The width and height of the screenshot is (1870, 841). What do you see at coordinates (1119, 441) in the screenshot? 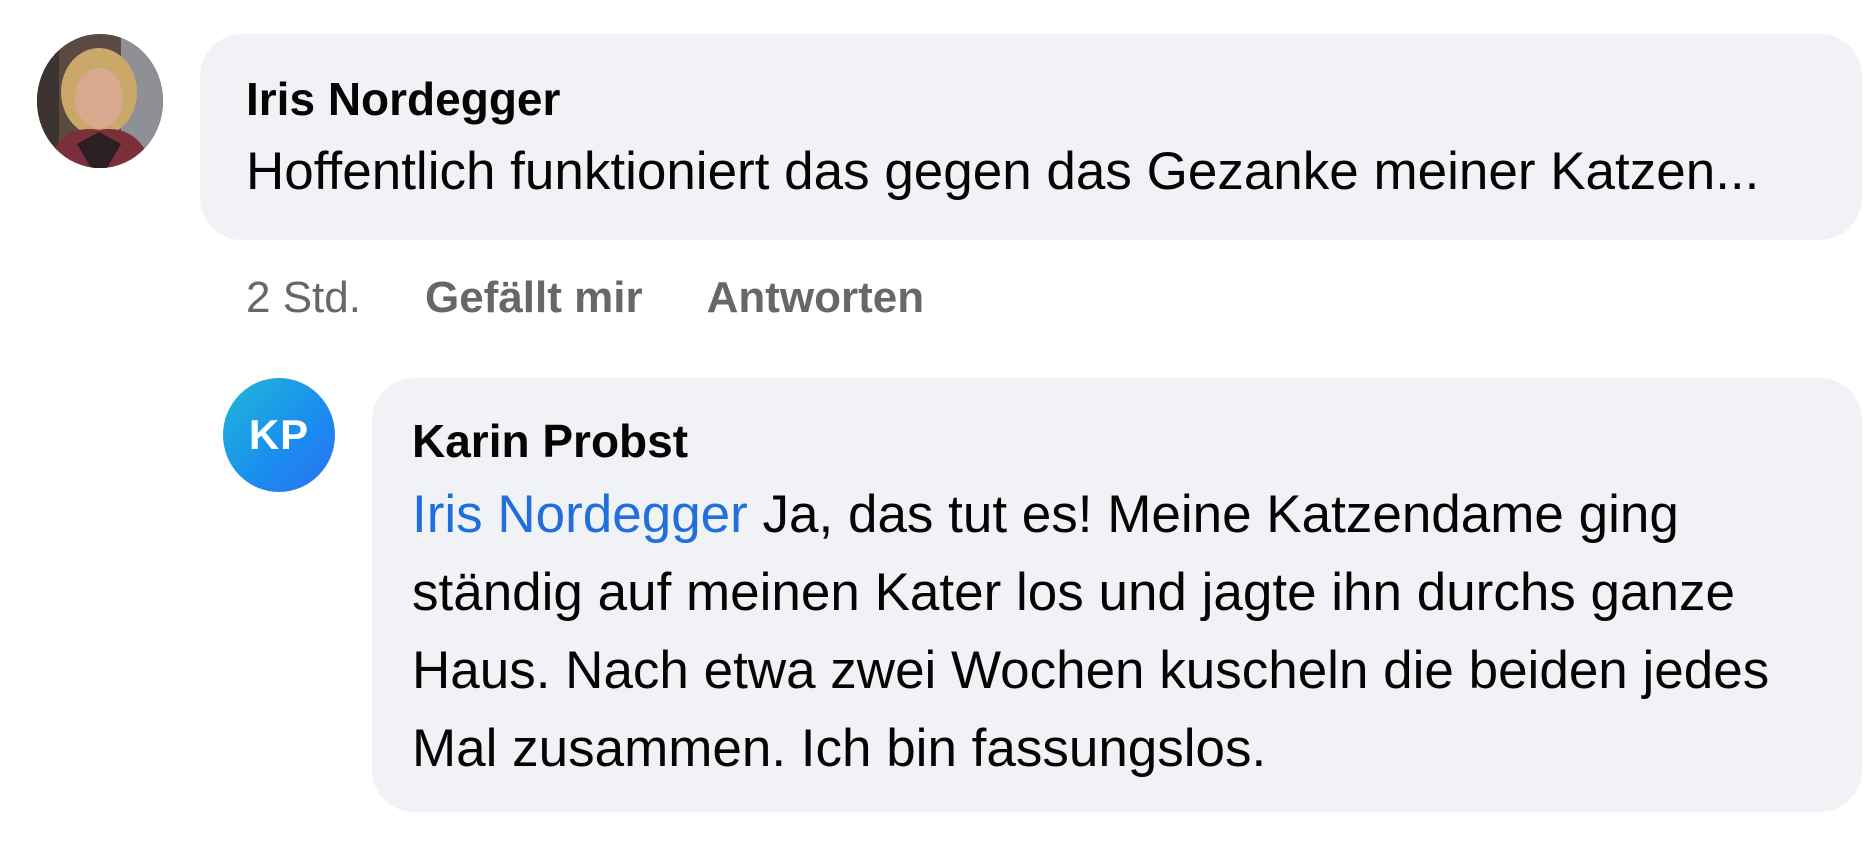
I see `reply-author-name: Karin Probst` at bounding box center [1119, 441].